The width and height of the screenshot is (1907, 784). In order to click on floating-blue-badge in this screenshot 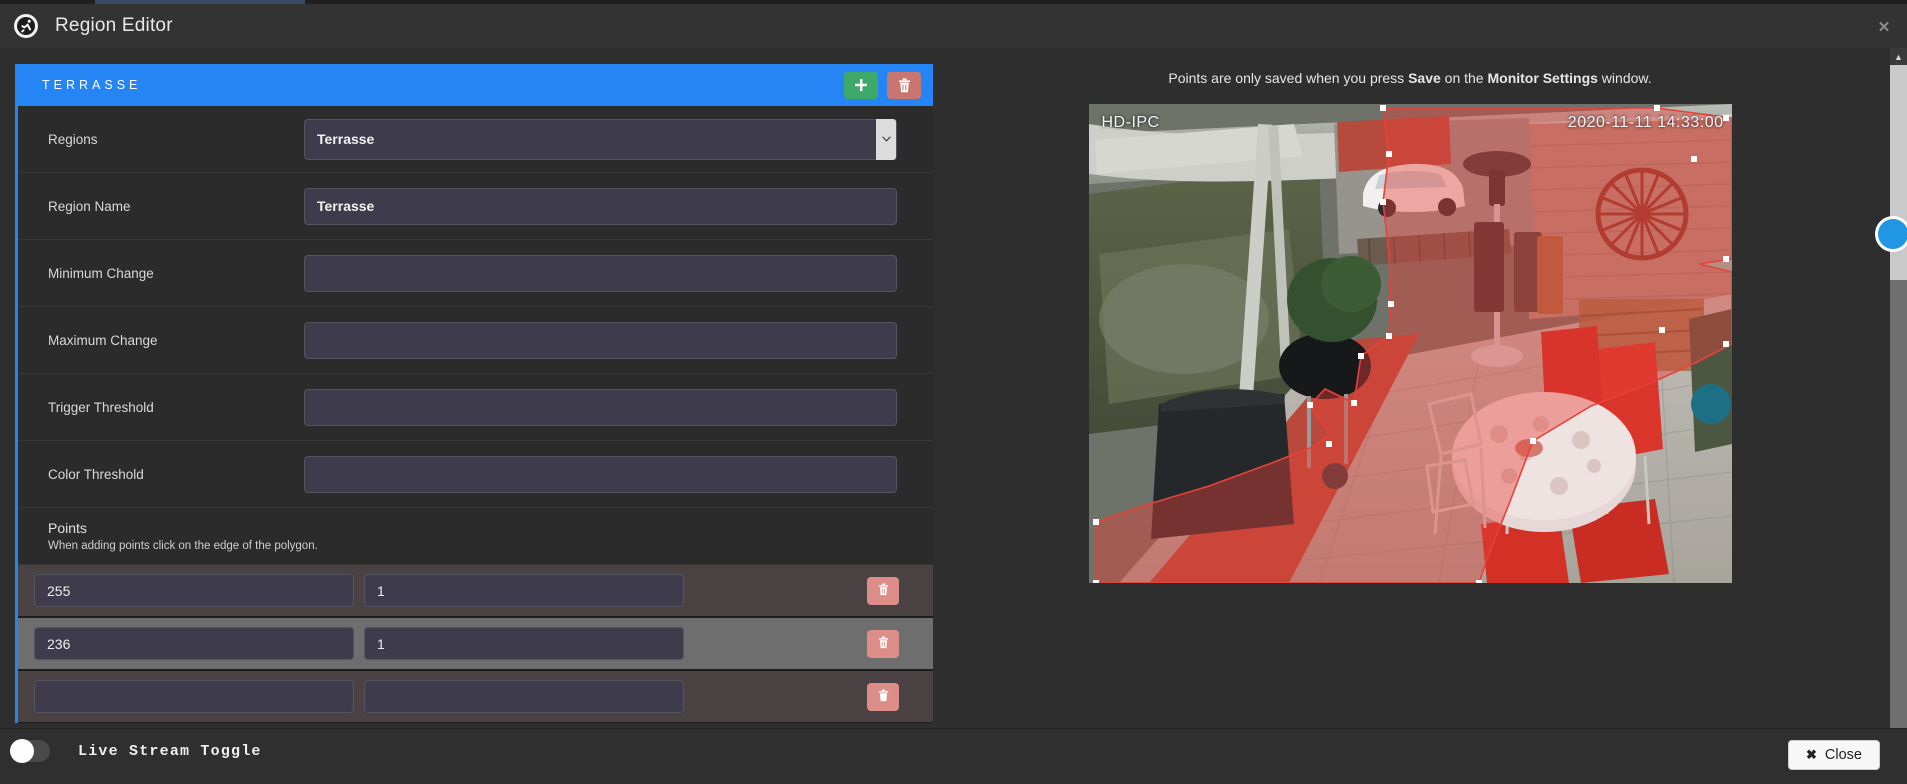, I will do `click(1891, 234)`.